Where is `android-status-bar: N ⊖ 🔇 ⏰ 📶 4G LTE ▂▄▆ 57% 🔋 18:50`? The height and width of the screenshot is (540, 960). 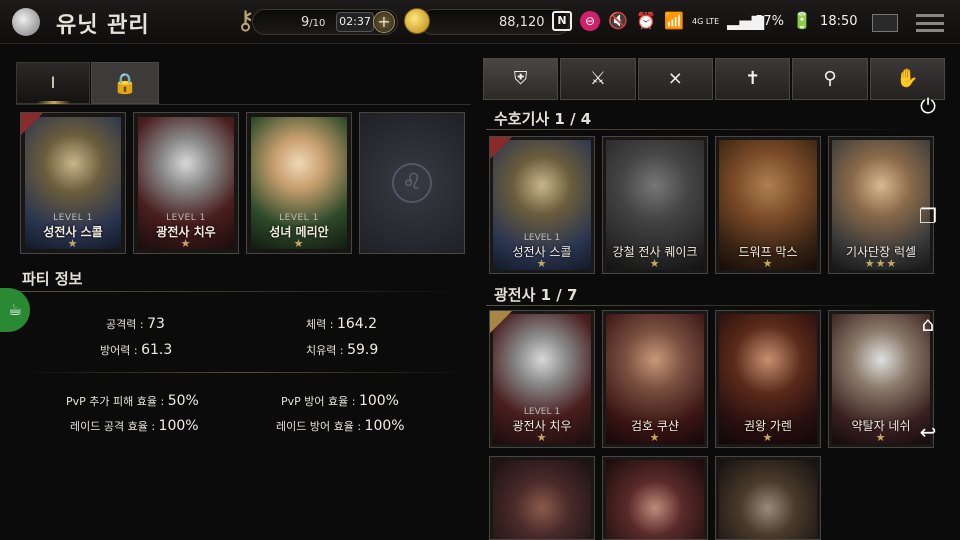 android-status-bar: N ⊖ 🔇 ⏰ 📶 4G LTE ▂▄▆ 57% 🔋 18:50 is located at coordinates (705, 21).